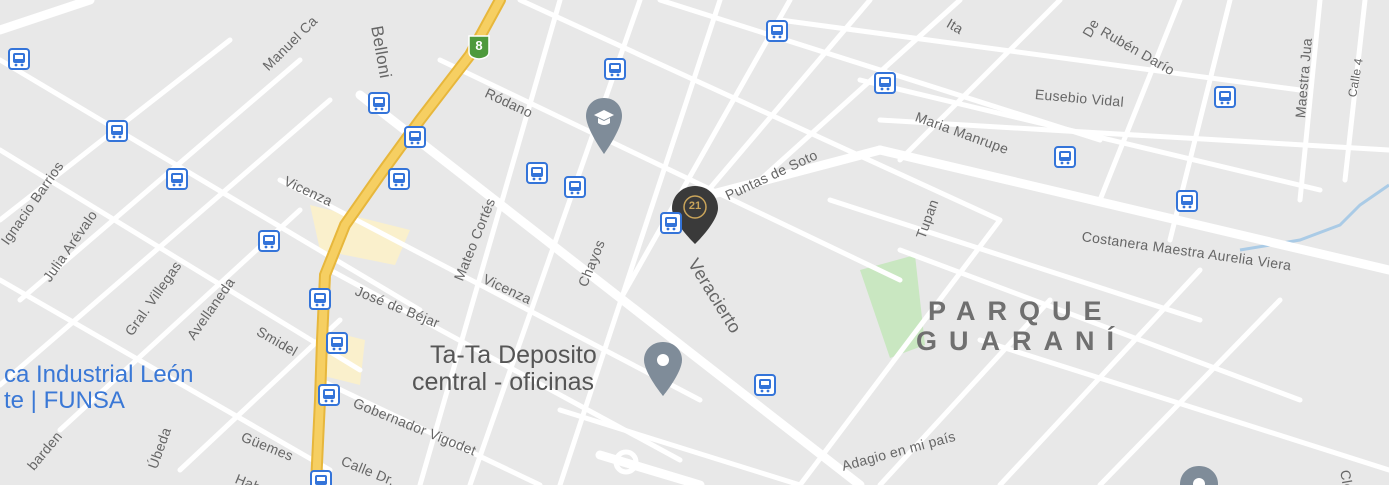 The image size is (1389, 485). Describe the element at coordinates (1021, 311) in the screenshot. I see `district-label-line: PARQUE` at that location.